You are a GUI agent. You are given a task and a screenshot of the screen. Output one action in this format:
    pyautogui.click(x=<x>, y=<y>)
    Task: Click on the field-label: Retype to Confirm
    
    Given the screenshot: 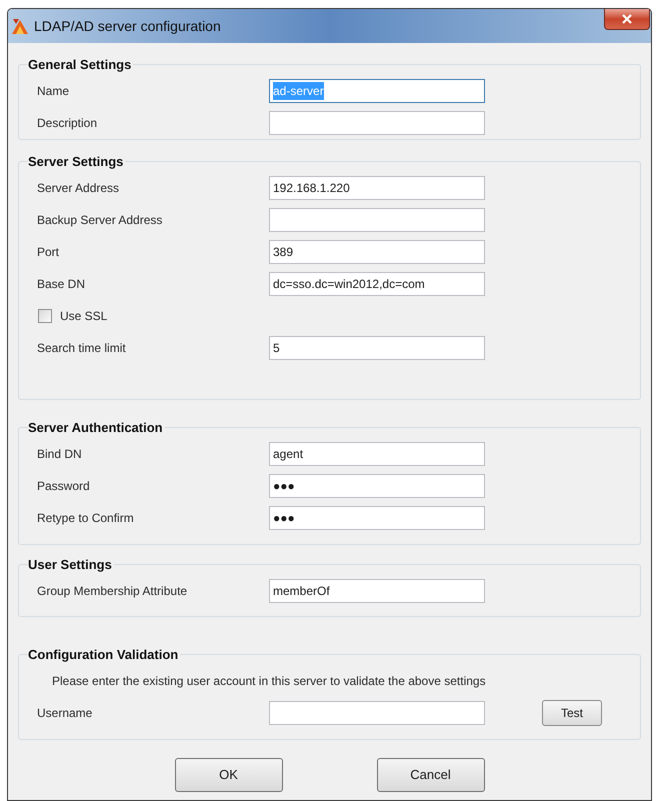 What is the action you would take?
    pyautogui.click(x=86, y=518)
    